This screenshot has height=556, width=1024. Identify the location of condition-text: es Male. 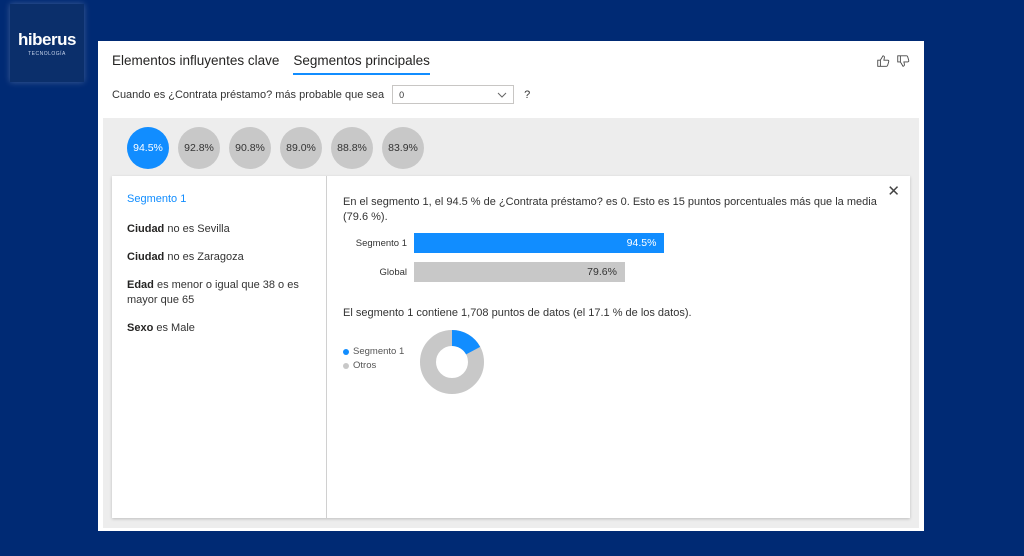
(175, 328).